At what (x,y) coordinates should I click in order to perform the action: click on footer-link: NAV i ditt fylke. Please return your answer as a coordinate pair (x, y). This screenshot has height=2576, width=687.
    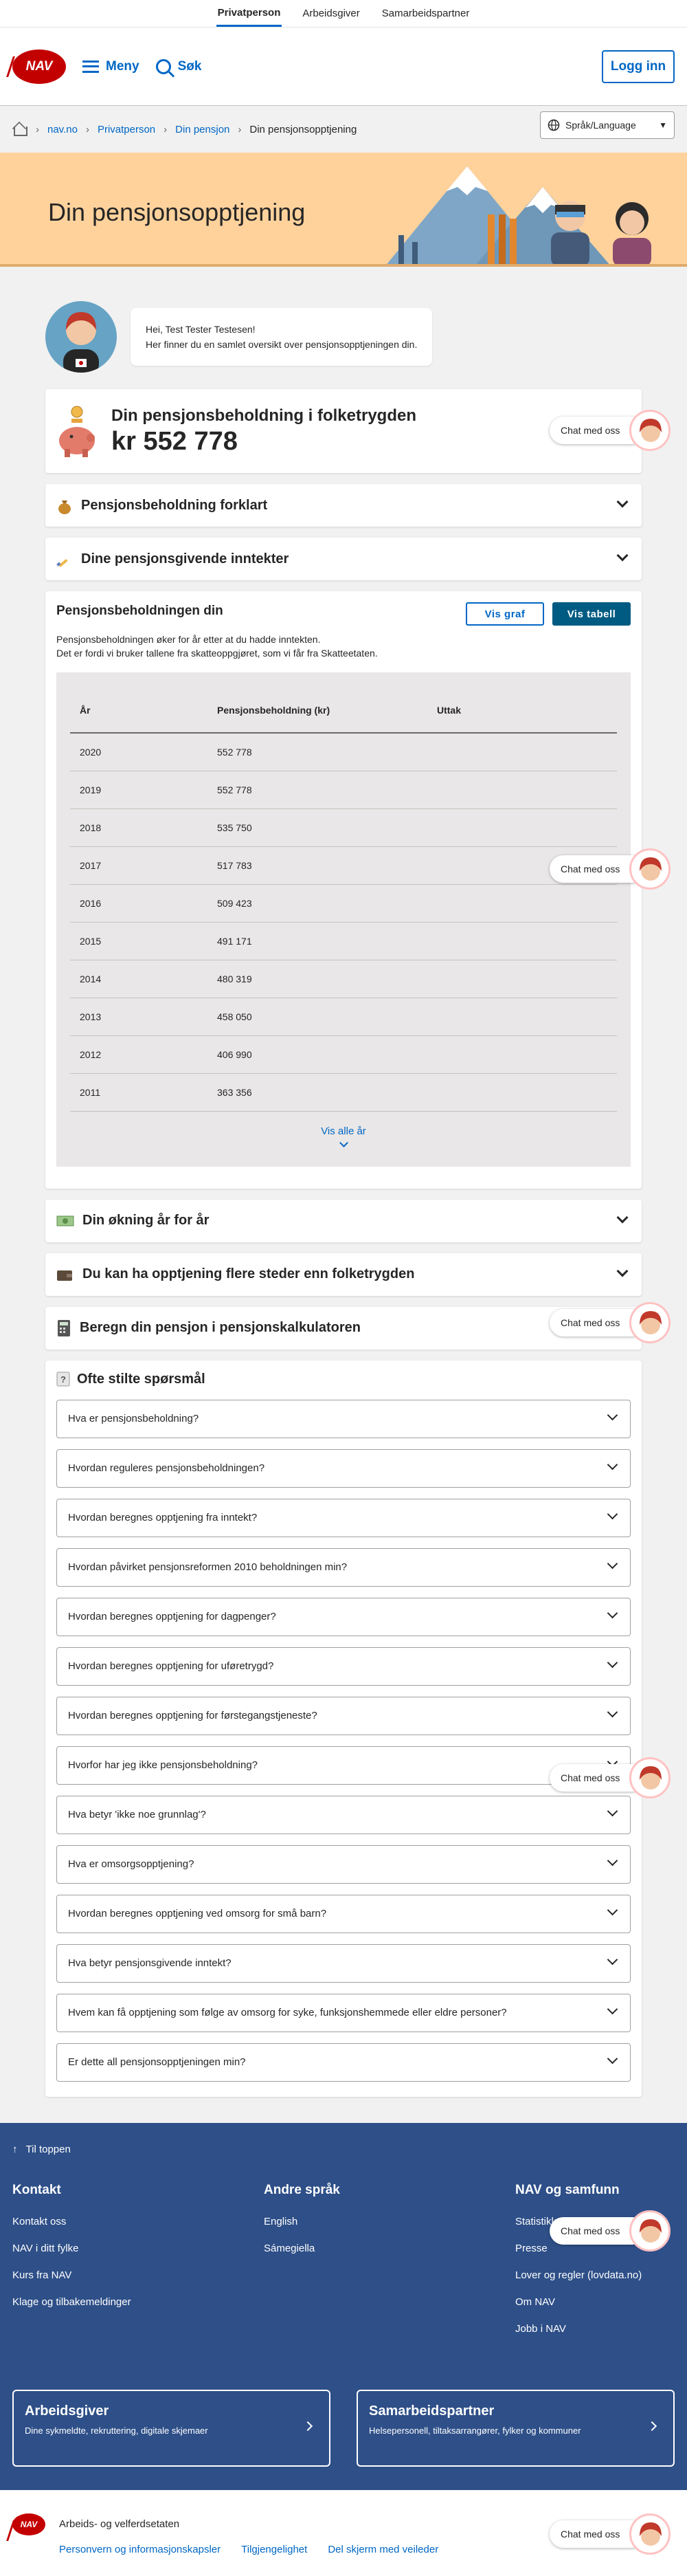
    Looking at the image, I should click on (138, 2248).